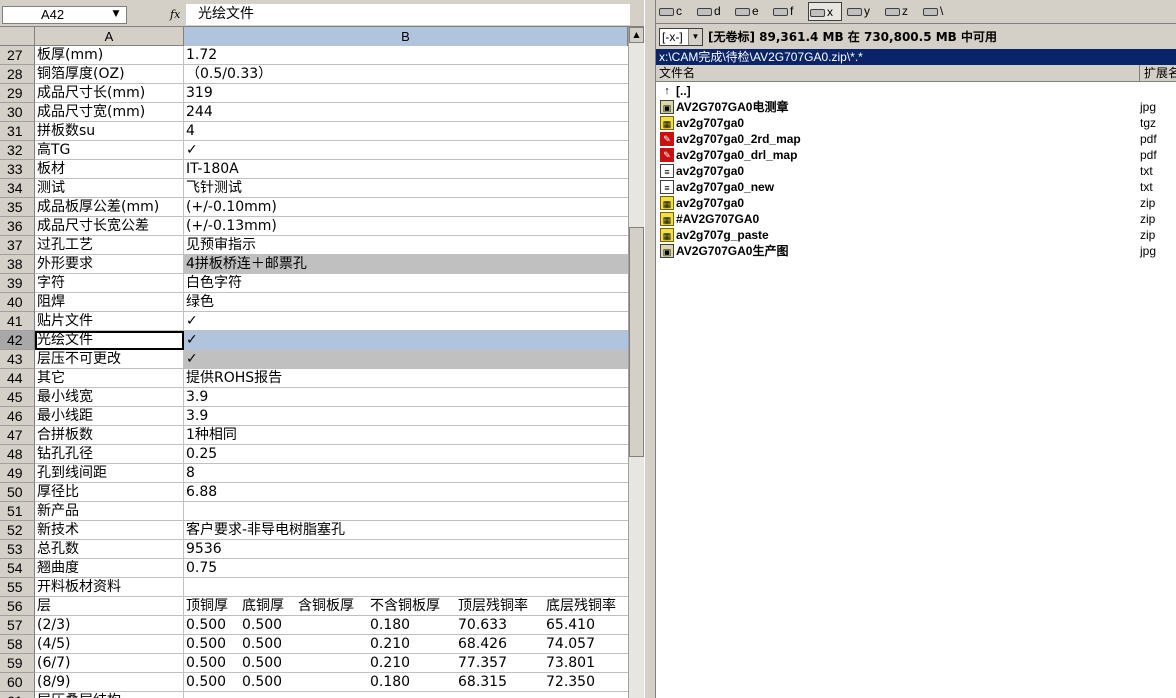 Image resolution: width=1176 pixels, height=698 pixels. I want to click on row-header: 50, so click(17, 492).